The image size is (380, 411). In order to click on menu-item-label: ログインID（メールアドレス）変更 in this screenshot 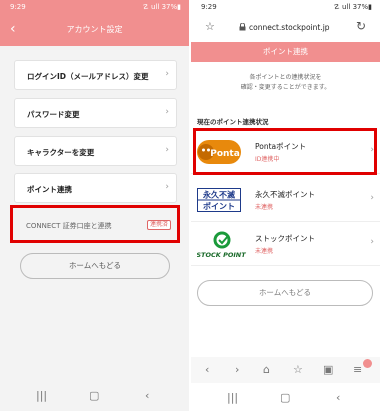, I will do `click(88, 76)`.